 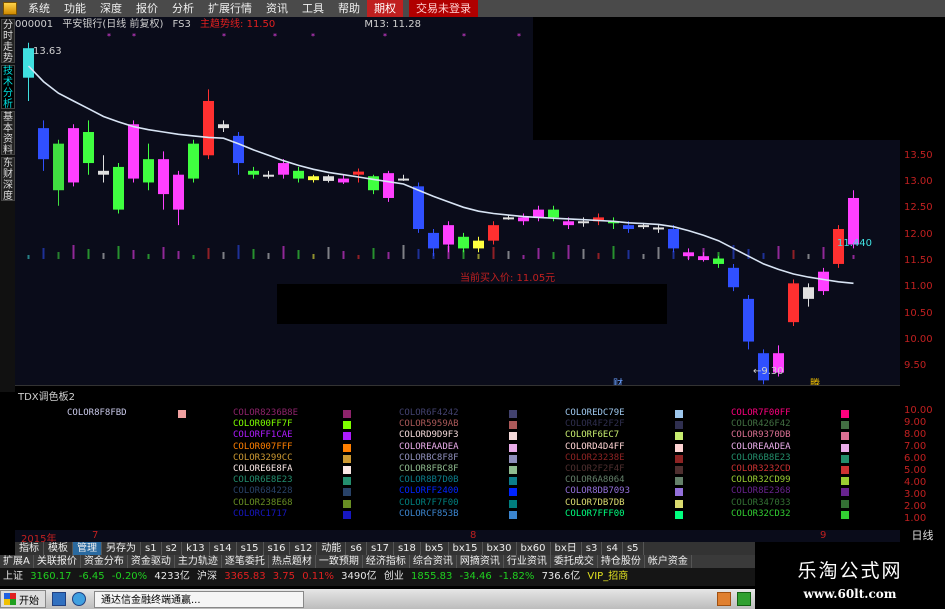 I want to click on indicator-title: TDX调色板2, so click(x=47, y=397).